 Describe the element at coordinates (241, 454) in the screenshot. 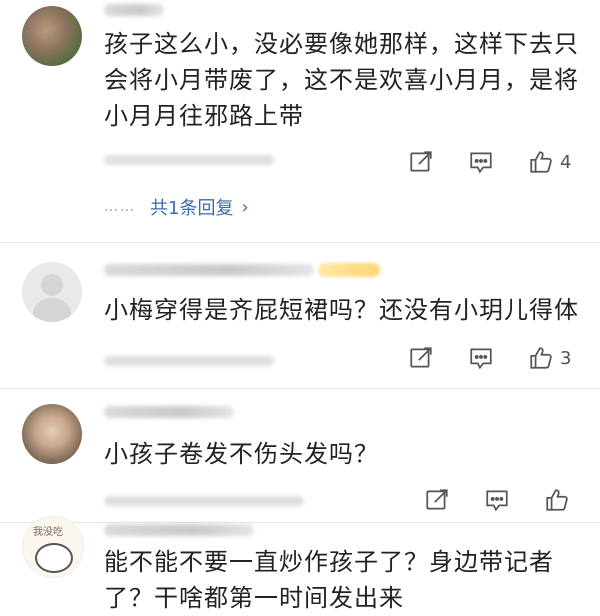

I see `comment-text: 小孩子卷发不伤头发吗？` at that location.